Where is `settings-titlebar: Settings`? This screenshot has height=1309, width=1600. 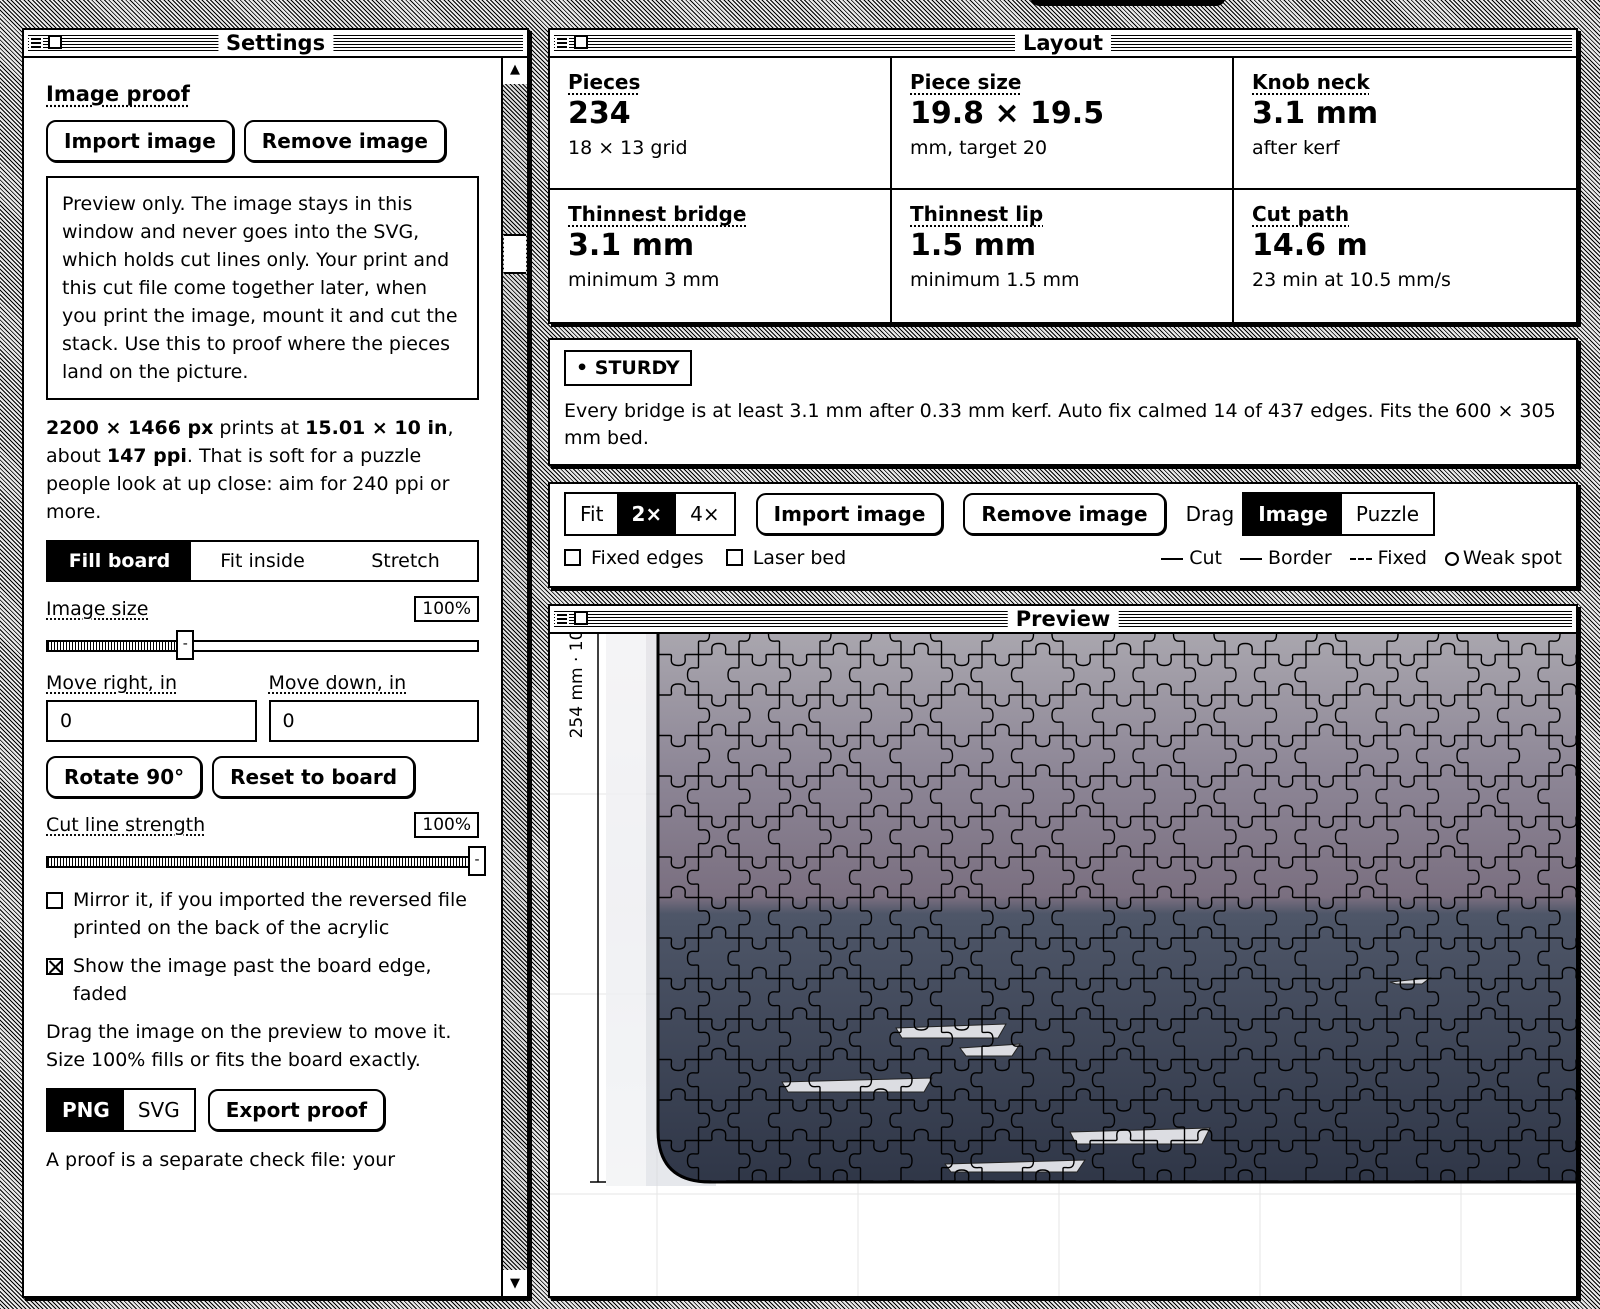 settings-titlebar: Settings is located at coordinates (275, 44).